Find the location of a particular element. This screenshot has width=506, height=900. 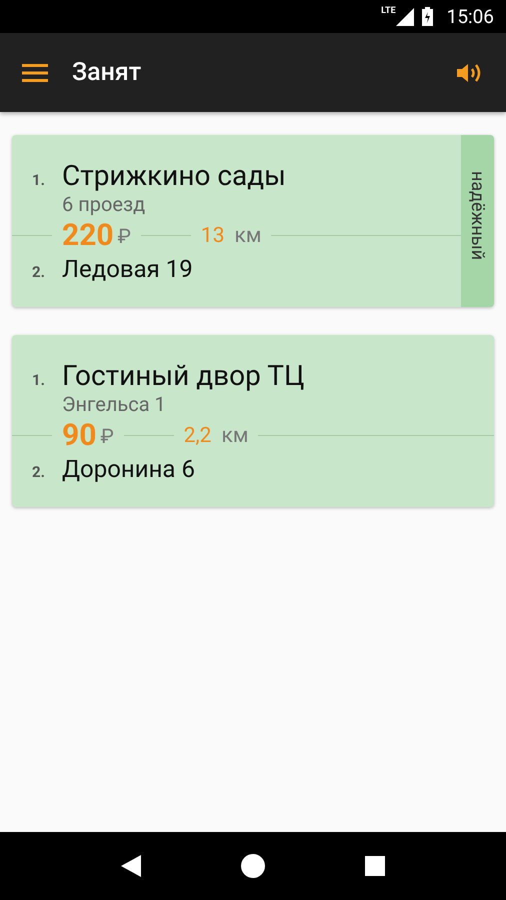

signal-icon is located at coordinates (405, 17).